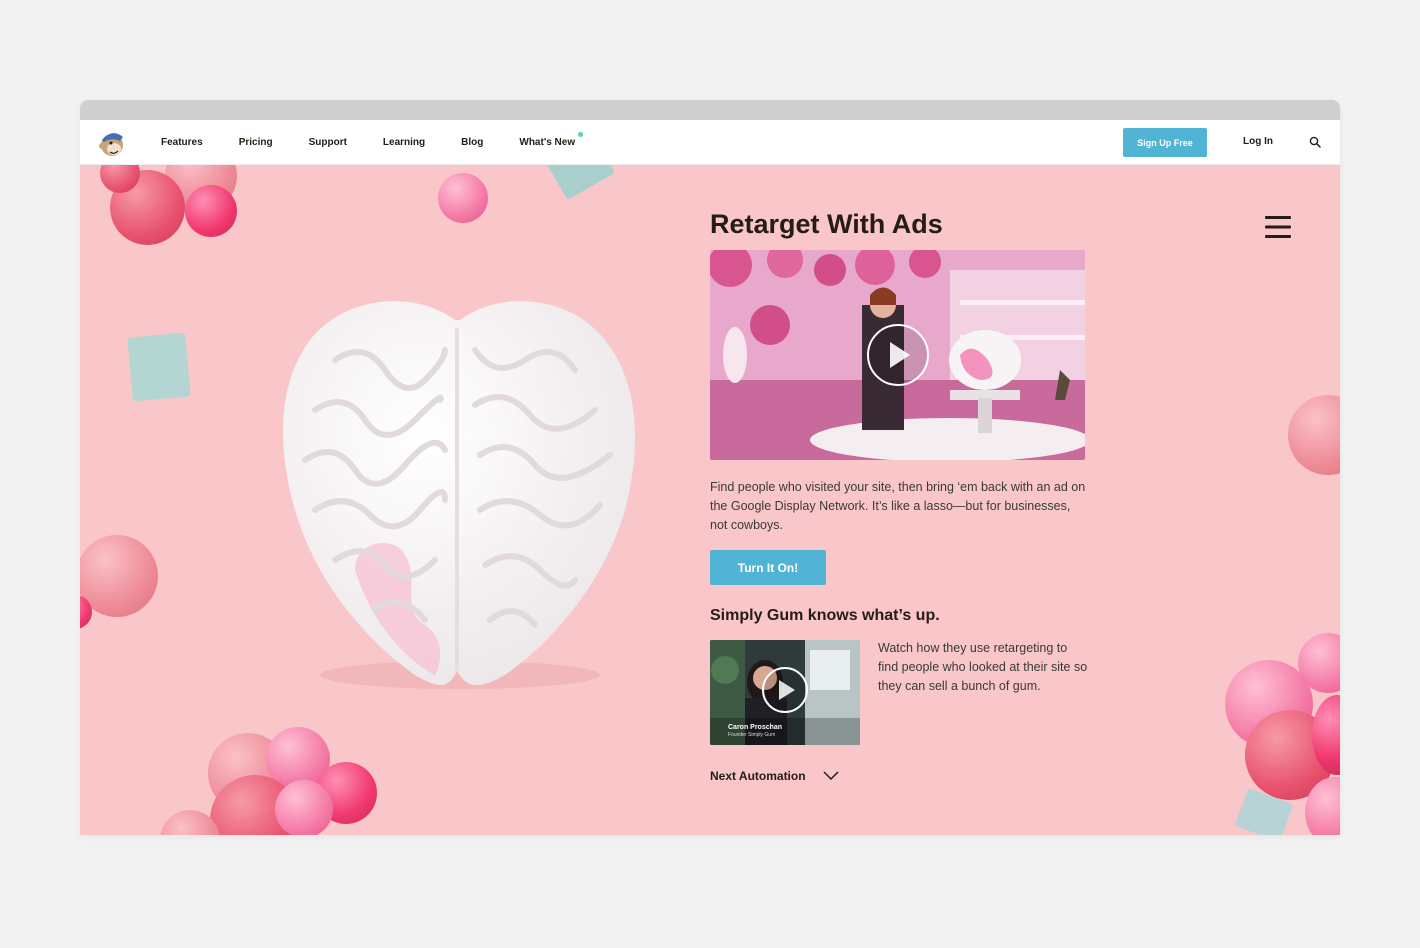  I want to click on turn-it-on-button: Turn It On!, so click(768, 567).